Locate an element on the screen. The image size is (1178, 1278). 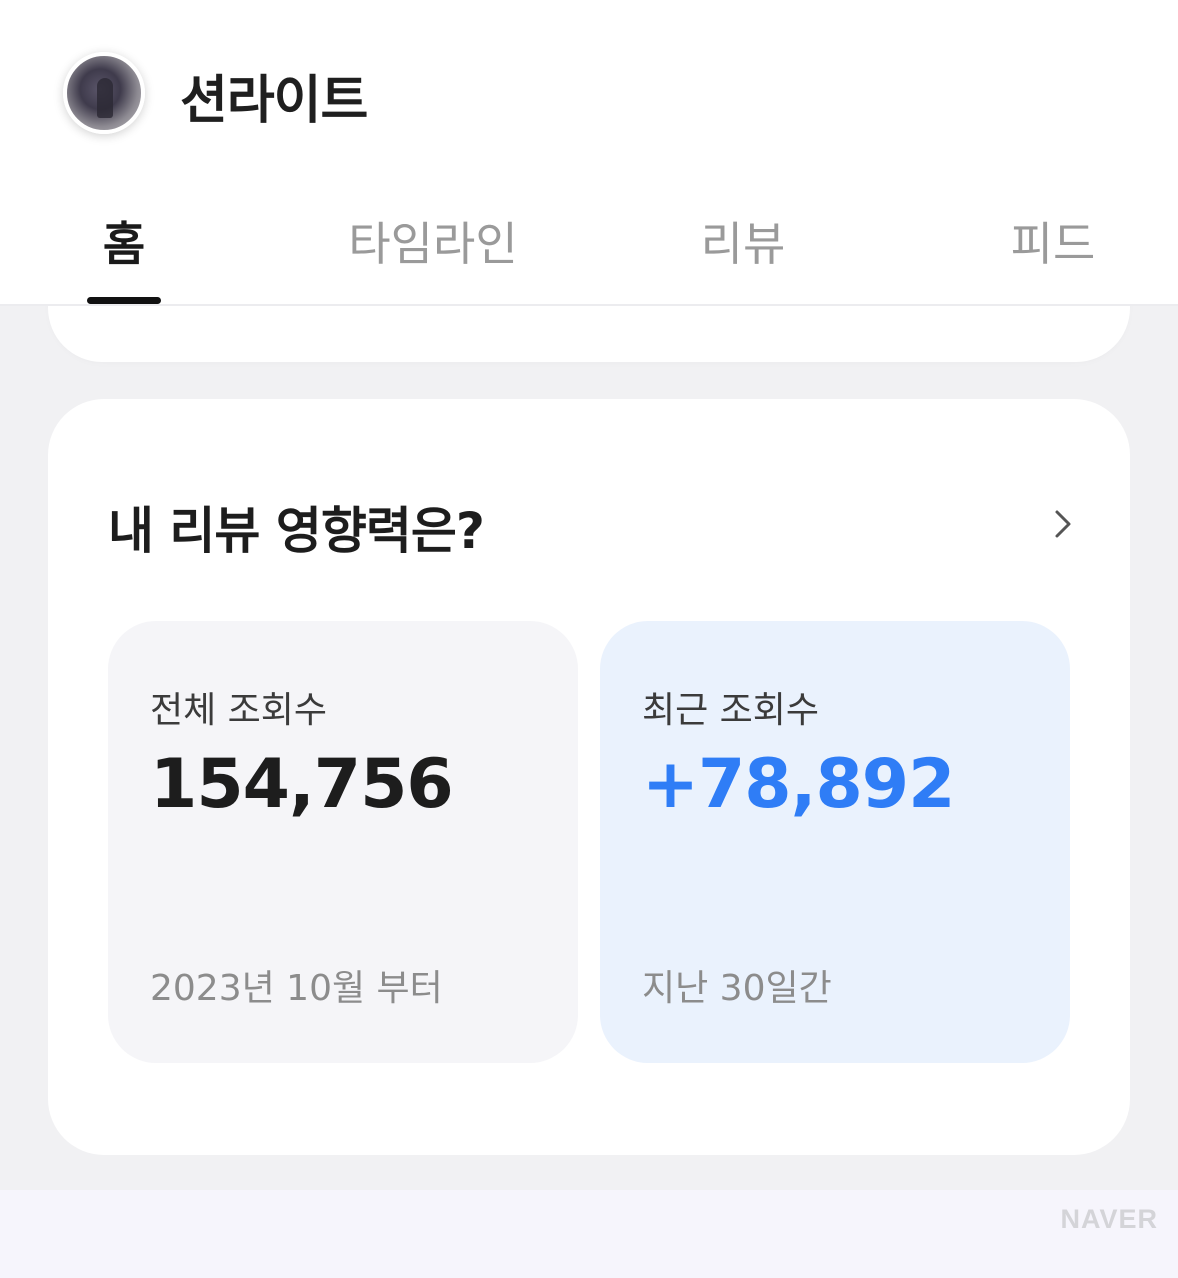
tab-home: 홈 is located at coordinates (124, 241).